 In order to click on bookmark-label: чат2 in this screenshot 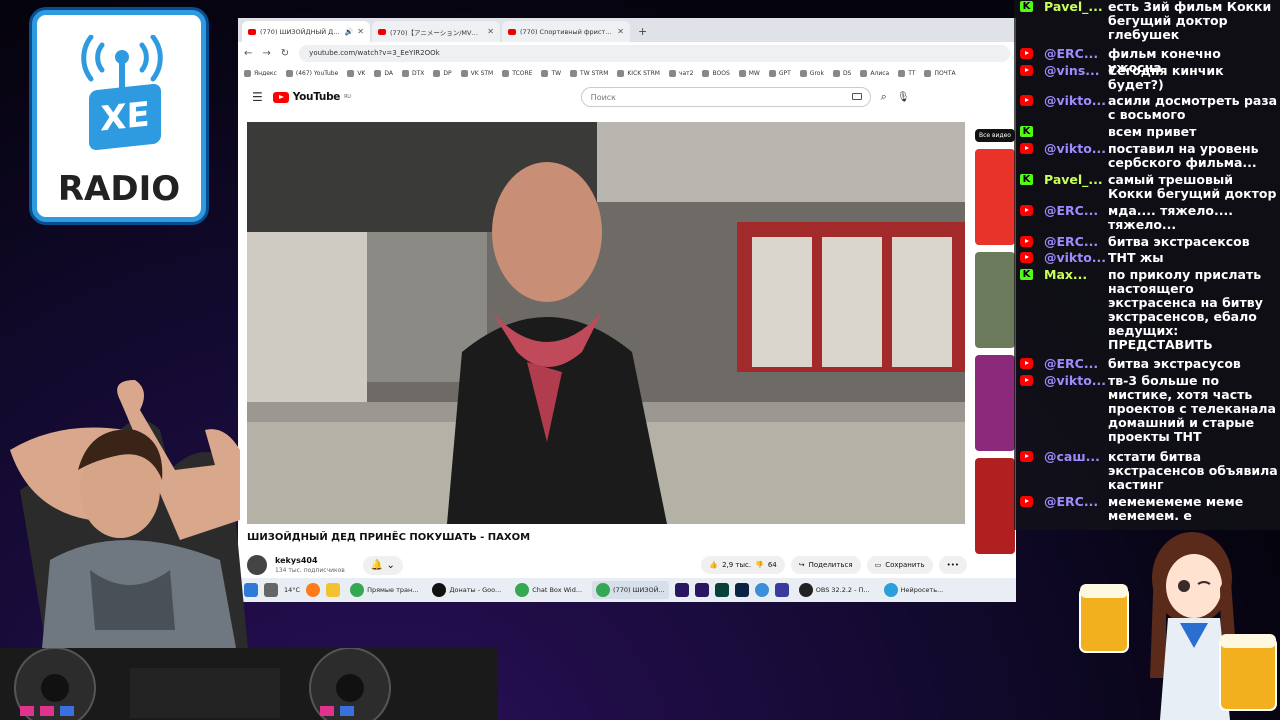, I will do `click(686, 73)`.